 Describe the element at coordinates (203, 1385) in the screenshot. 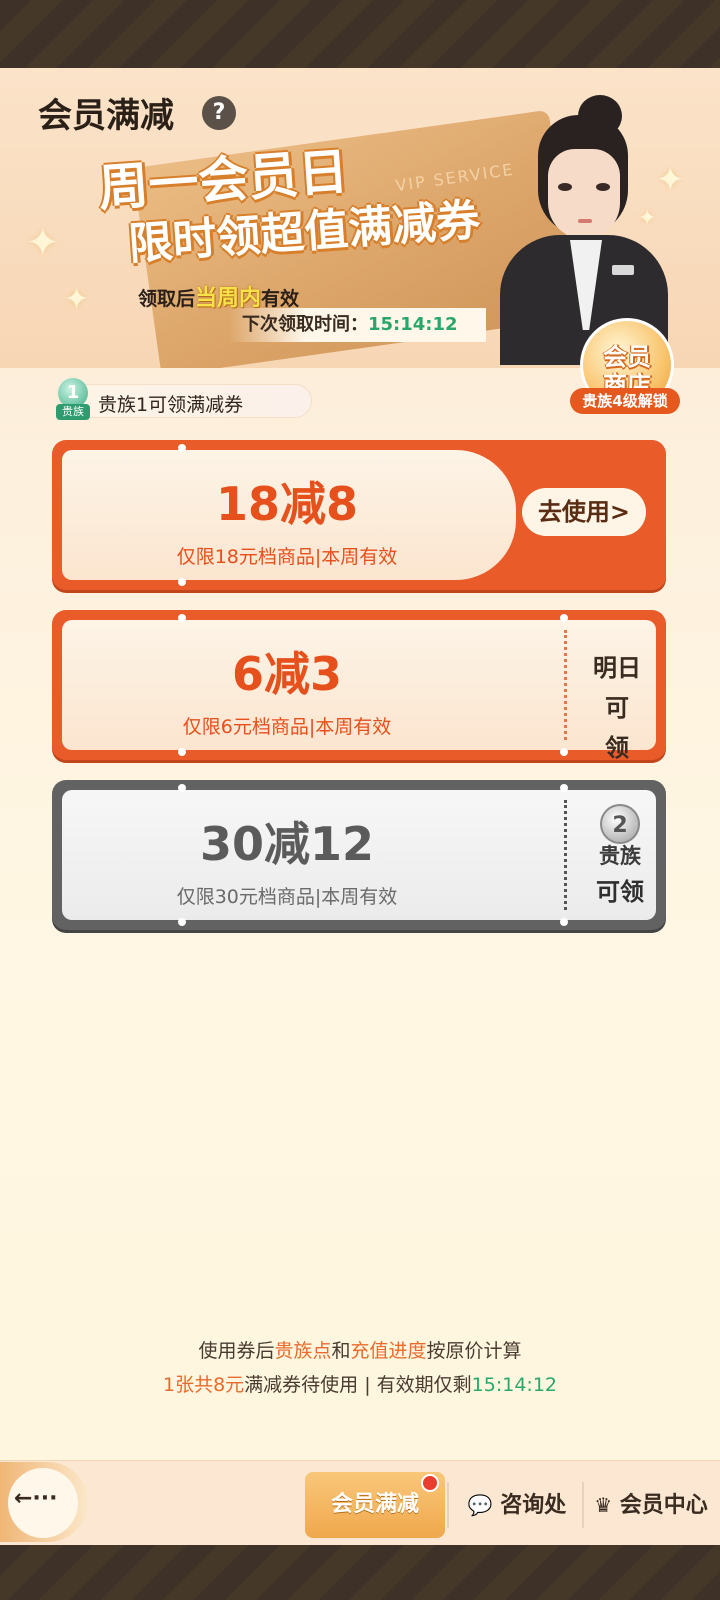

I see `pending-count: 1张共8元` at that location.